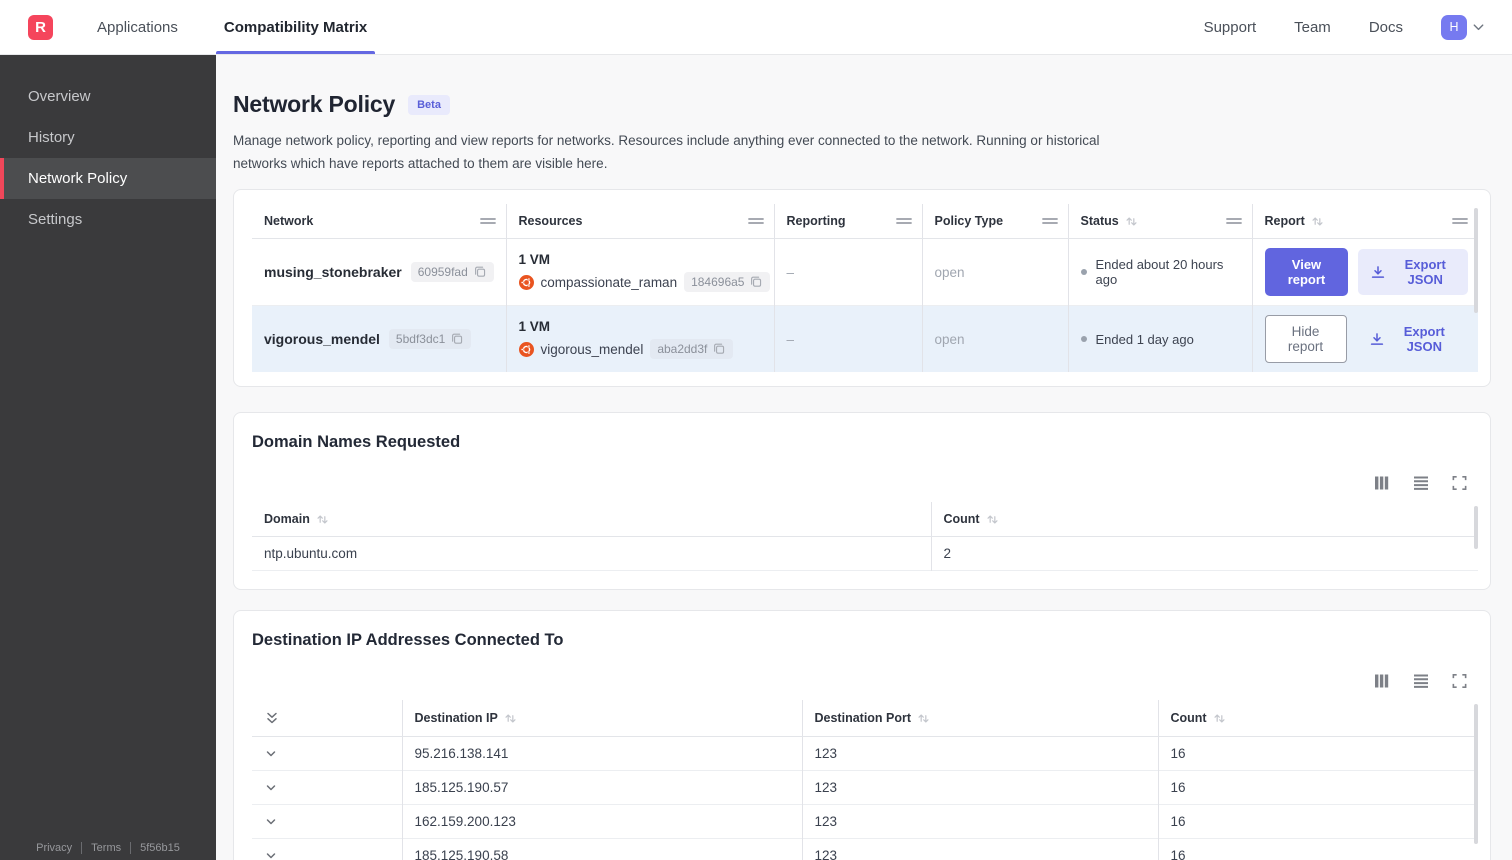  What do you see at coordinates (865, 787) in the screenshot?
I see `ip-row: 185.125.190.57 123 16` at bounding box center [865, 787].